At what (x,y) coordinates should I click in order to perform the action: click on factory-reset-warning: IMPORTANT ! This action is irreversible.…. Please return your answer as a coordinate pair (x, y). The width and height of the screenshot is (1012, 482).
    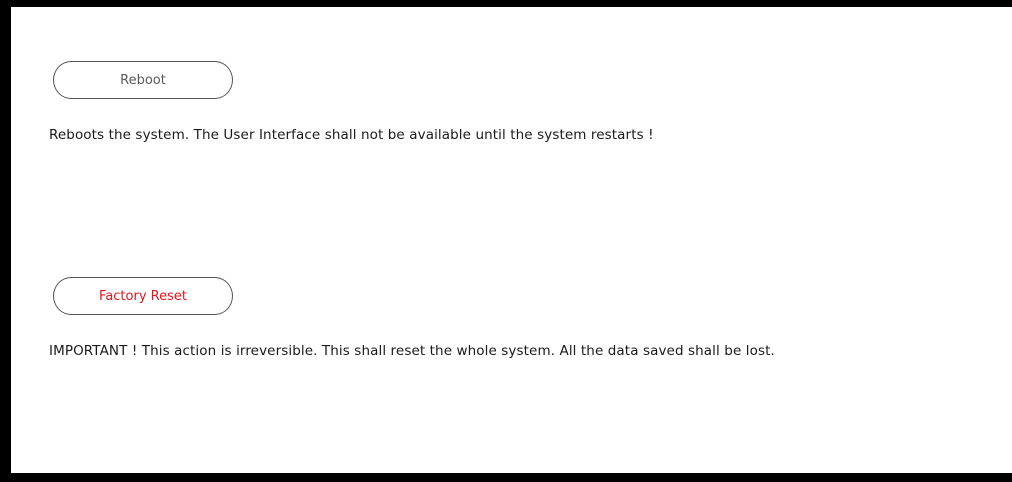
    Looking at the image, I should click on (412, 351).